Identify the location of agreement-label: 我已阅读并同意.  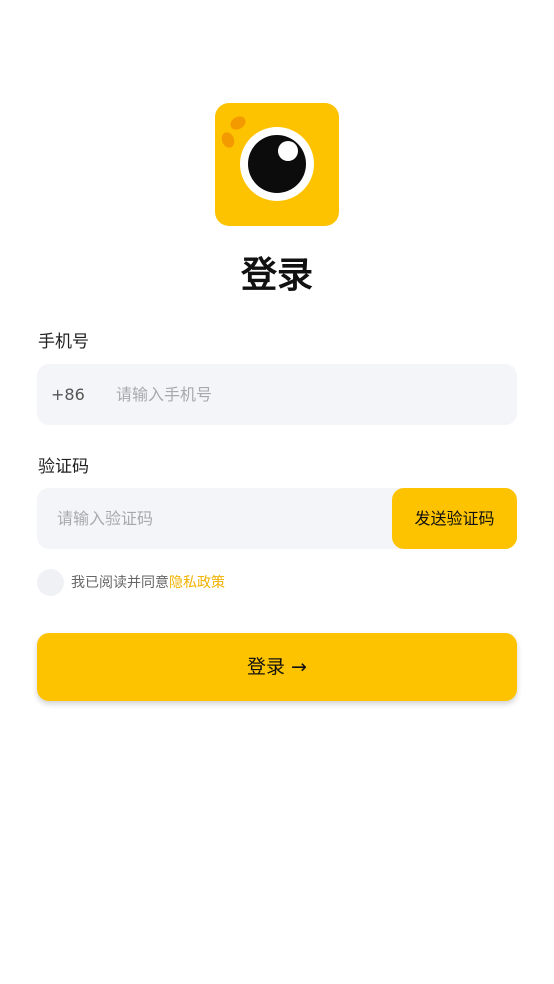
(120, 583).